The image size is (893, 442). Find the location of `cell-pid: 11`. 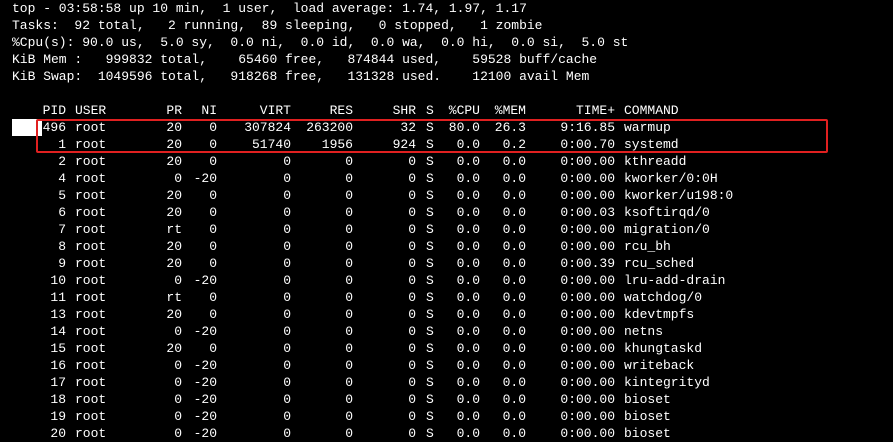

cell-pid: 11 is located at coordinates (58, 297).